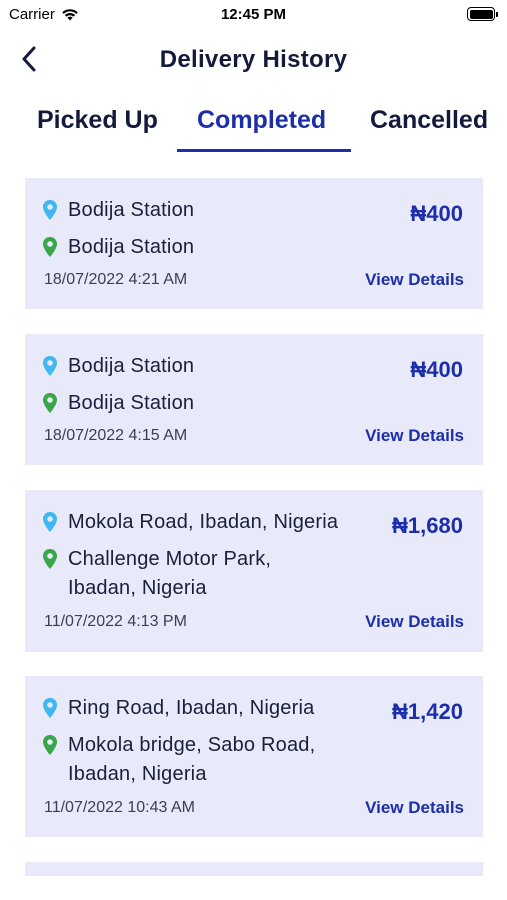  I want to click on pickup-location: Ring Road, Ibadan, Nigeria, so click(191, 708).